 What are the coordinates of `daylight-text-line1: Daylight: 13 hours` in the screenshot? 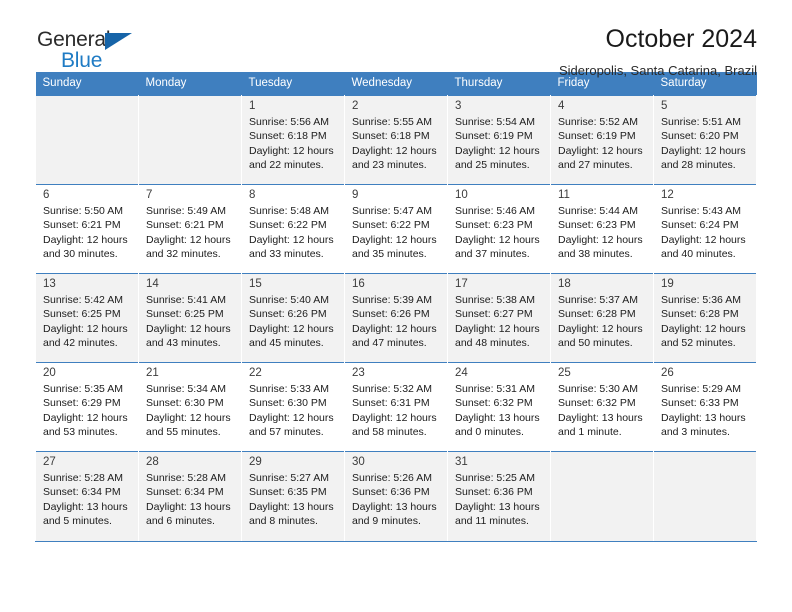 It's located at (600, 417).